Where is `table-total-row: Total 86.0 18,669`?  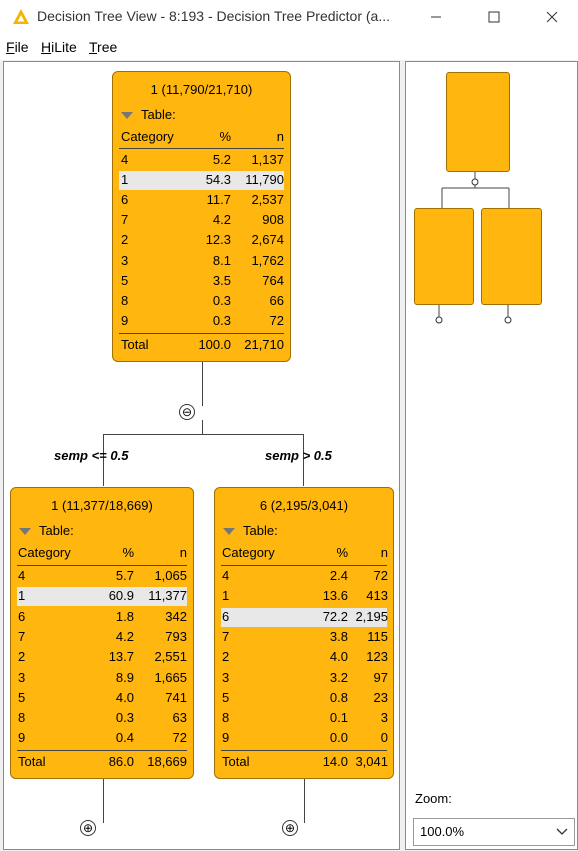
table-total-row: Total 86.0 18,669 is located at coordinates (102, 763).